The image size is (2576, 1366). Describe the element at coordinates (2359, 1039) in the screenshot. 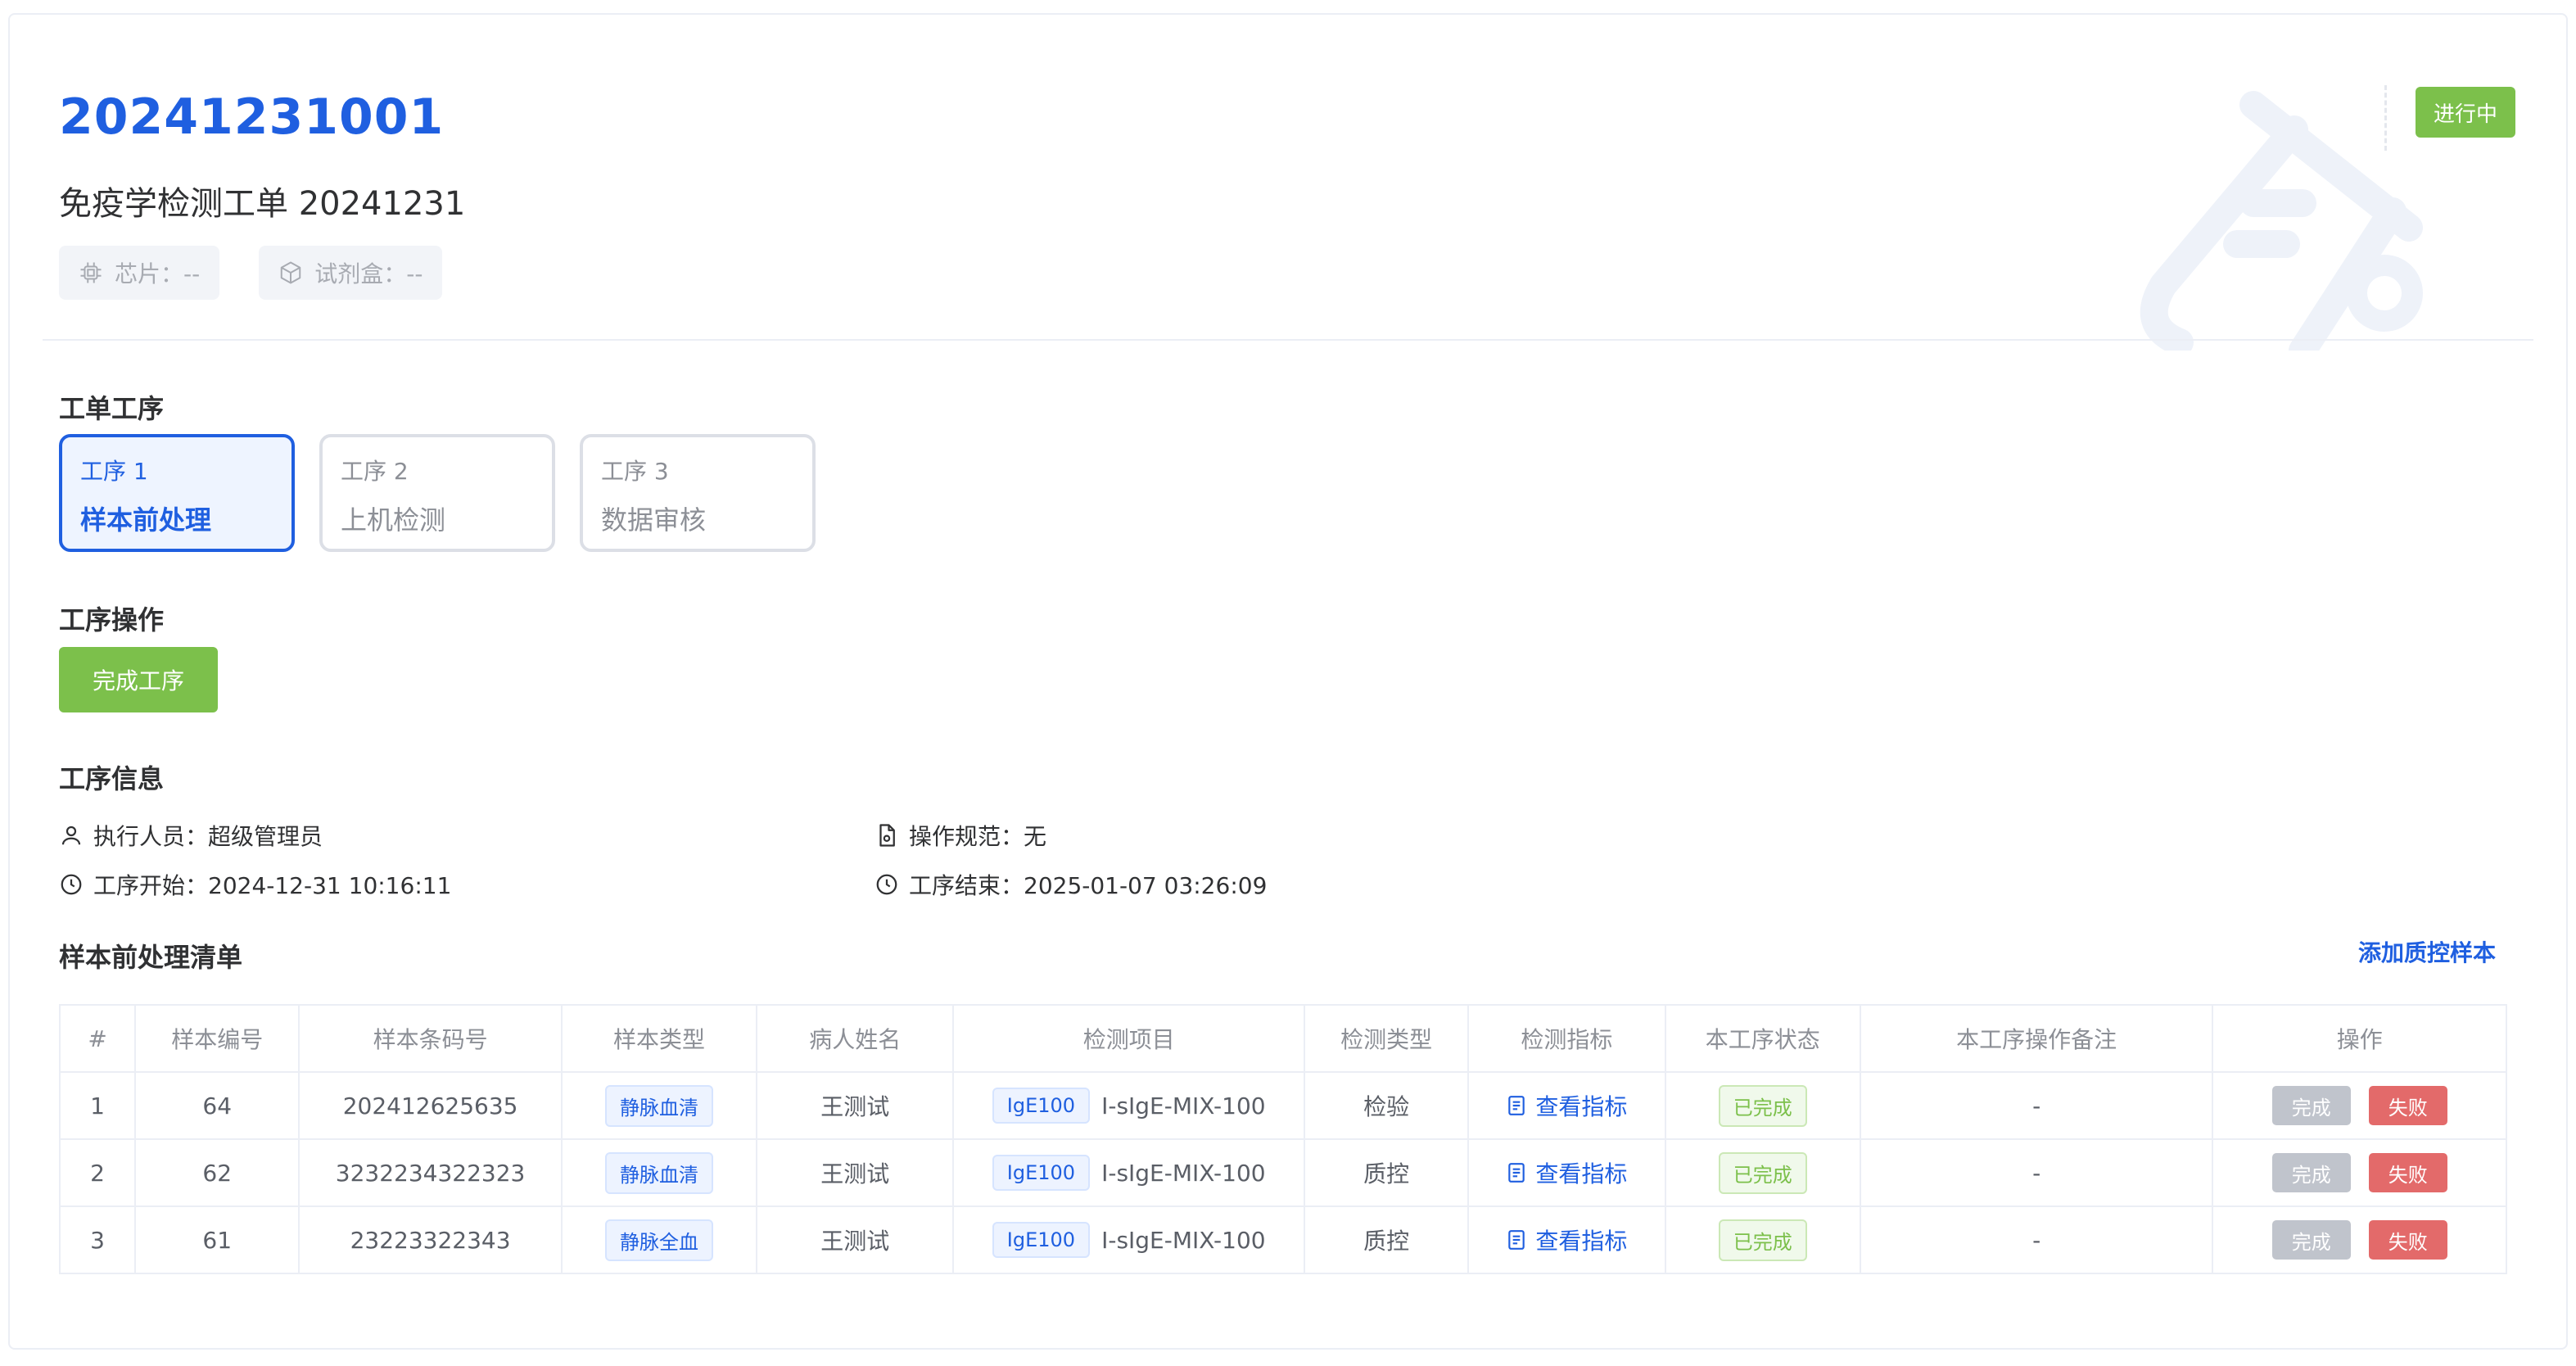

I see `col-header: 操作` at that location.